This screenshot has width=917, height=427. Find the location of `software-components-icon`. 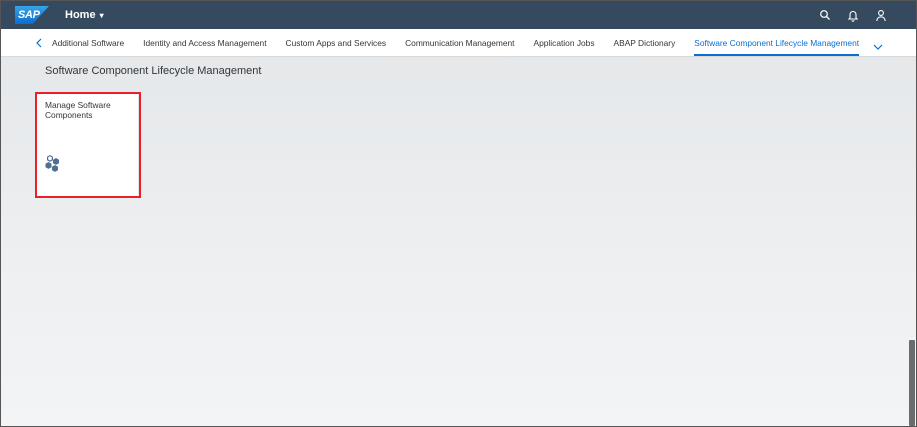

software-components-icon is located at coordinates (53, 163).